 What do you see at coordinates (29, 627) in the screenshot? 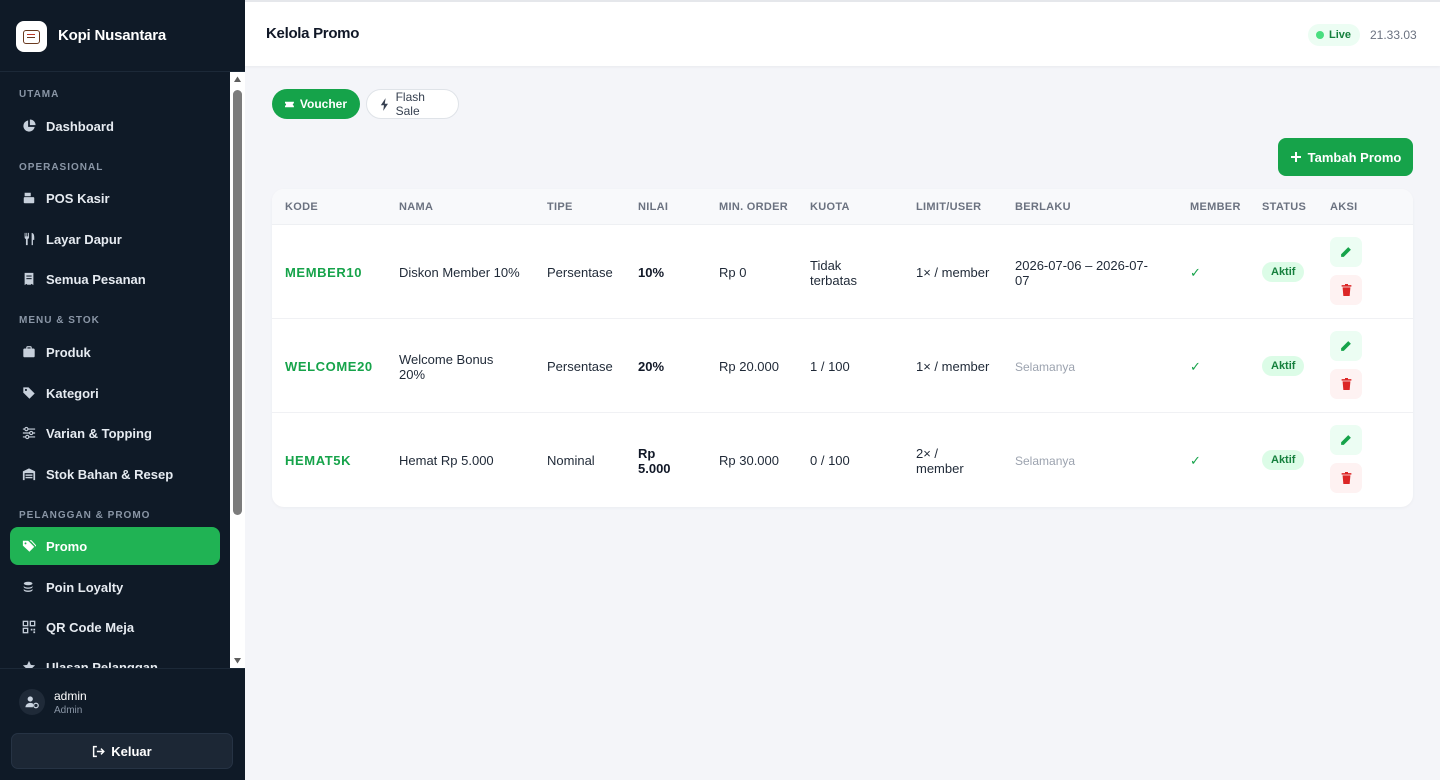
I see `qrcode-icon` at bounding box center [29, 627].